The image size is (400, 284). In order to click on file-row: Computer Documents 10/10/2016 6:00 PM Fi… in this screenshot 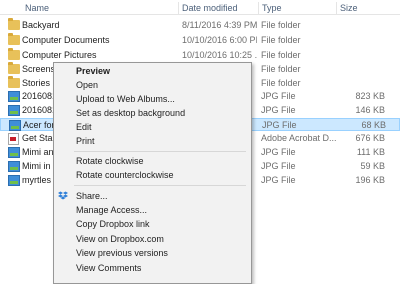, I will do `click(200, 40)`.